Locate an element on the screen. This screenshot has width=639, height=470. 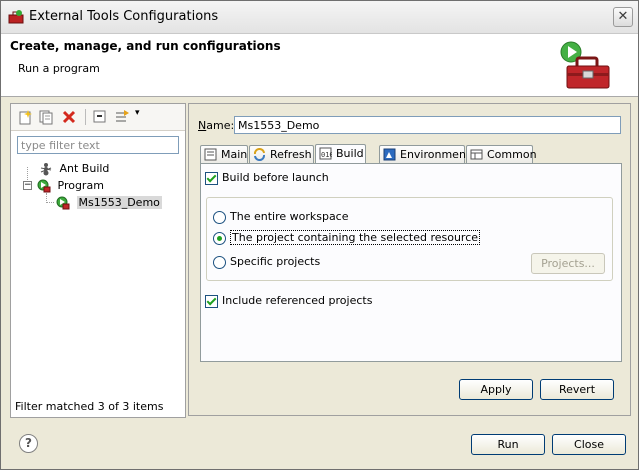
common-tab-icon is located at coordinates (476, 154).